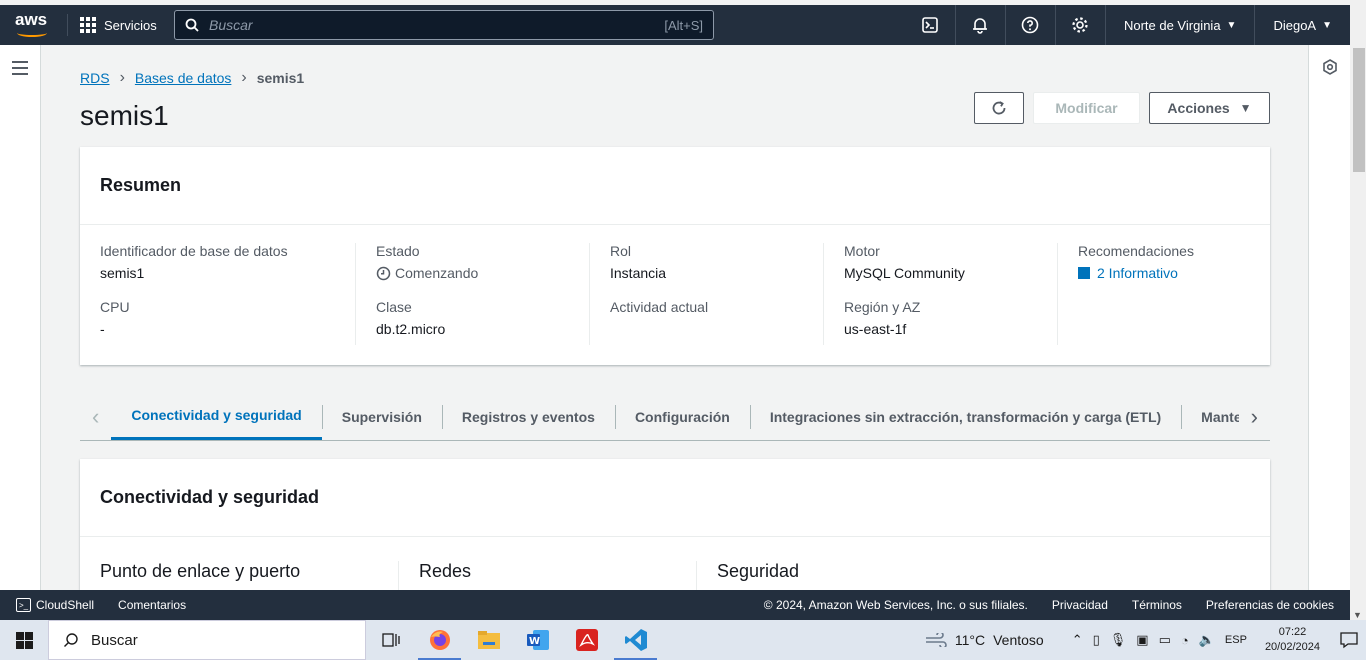 This screenshot has height=660, width=1366. I want to click on services-label: Servicios, so click(130, 25).